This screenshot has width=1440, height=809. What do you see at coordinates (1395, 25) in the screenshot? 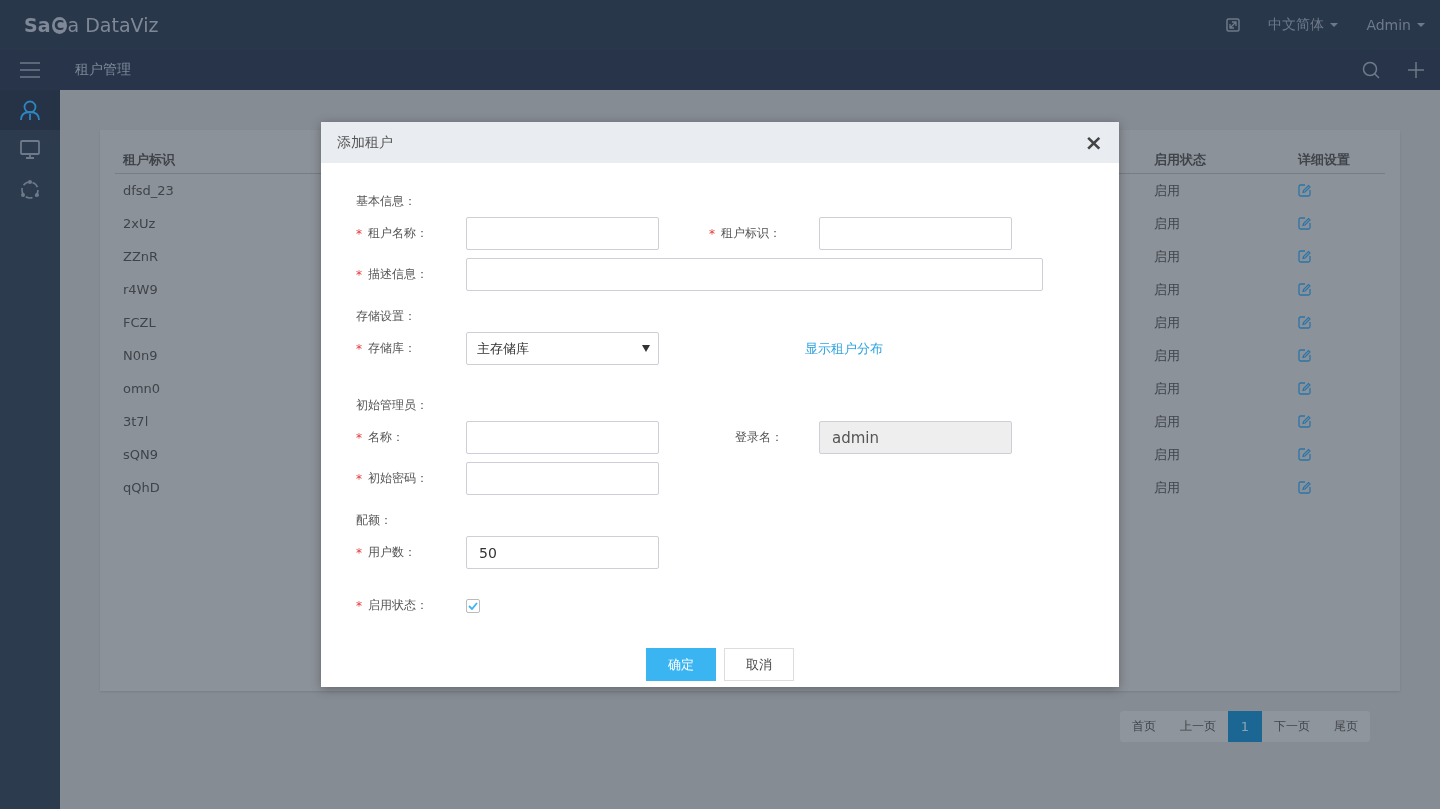
I see `user-menu: Admin` at bounding box center [1395, 25].